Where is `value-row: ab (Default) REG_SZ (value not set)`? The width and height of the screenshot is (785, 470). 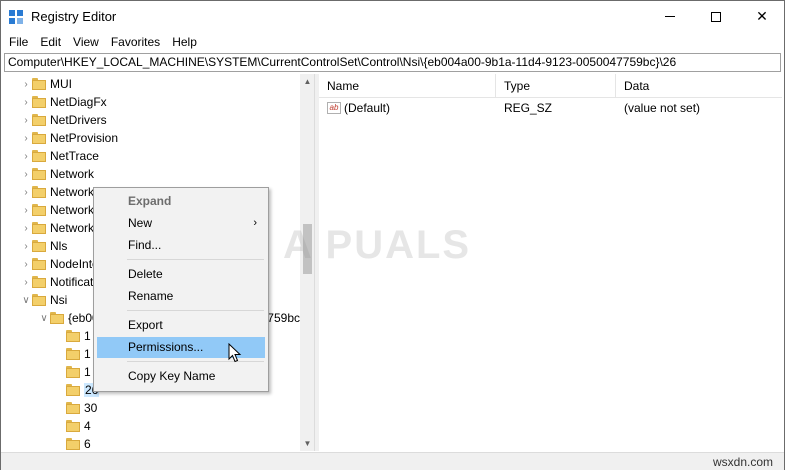 value-row: ab (Default) REG_SZ (value not set) is located at coordinates (550, 108).